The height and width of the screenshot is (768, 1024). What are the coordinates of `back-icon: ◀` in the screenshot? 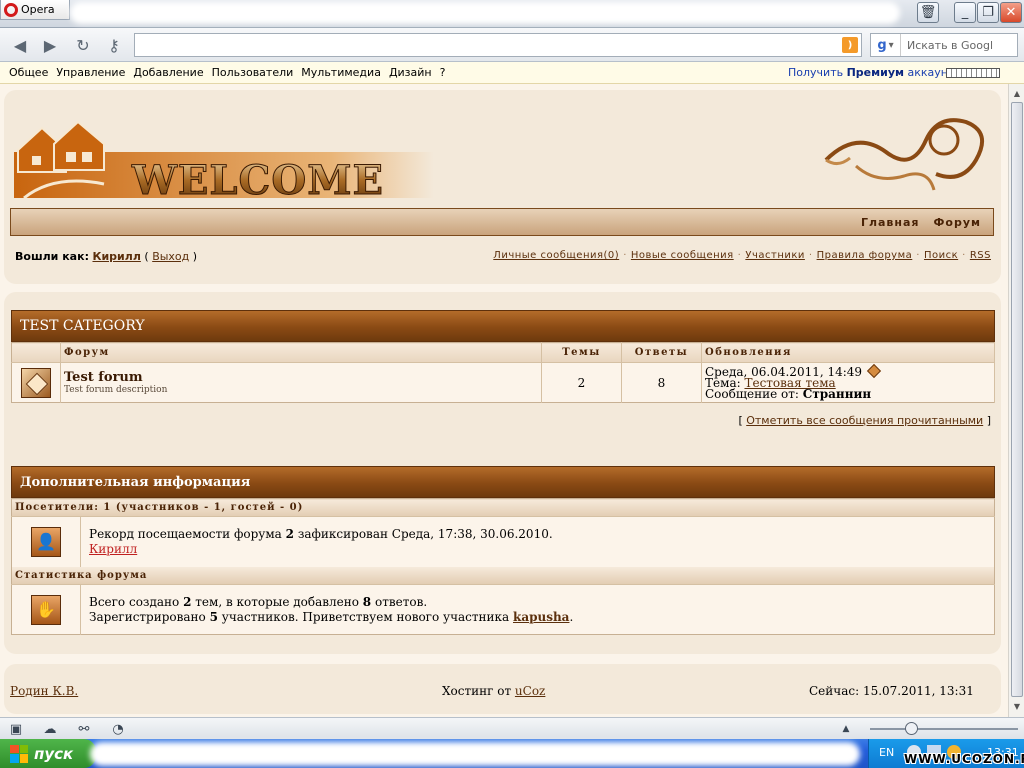 It's located at (20, 45).